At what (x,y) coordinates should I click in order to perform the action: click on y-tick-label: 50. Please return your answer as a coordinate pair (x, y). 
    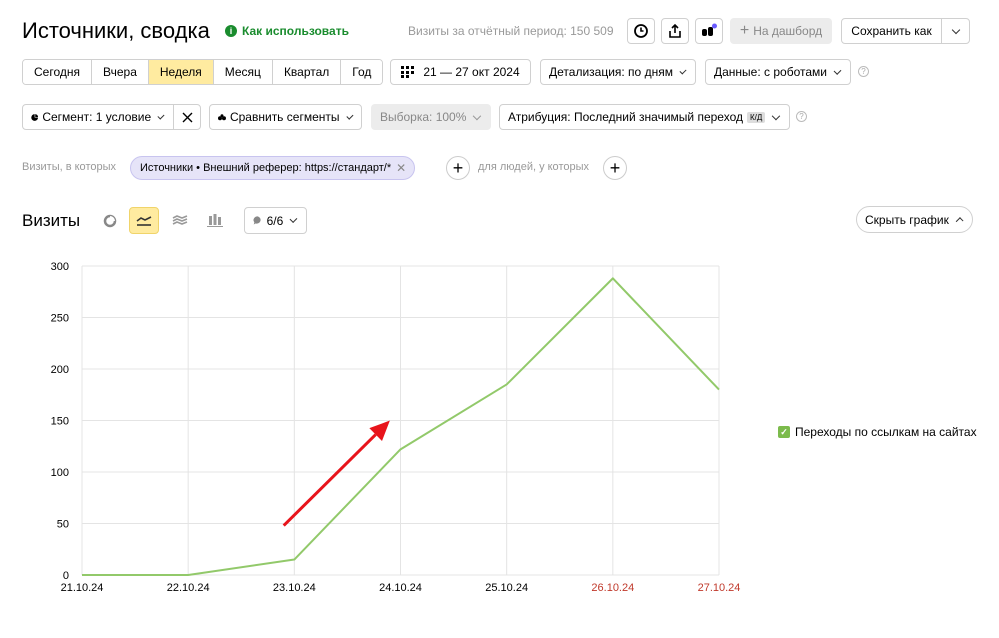
    Looking at the image, I should click on (63, 525).